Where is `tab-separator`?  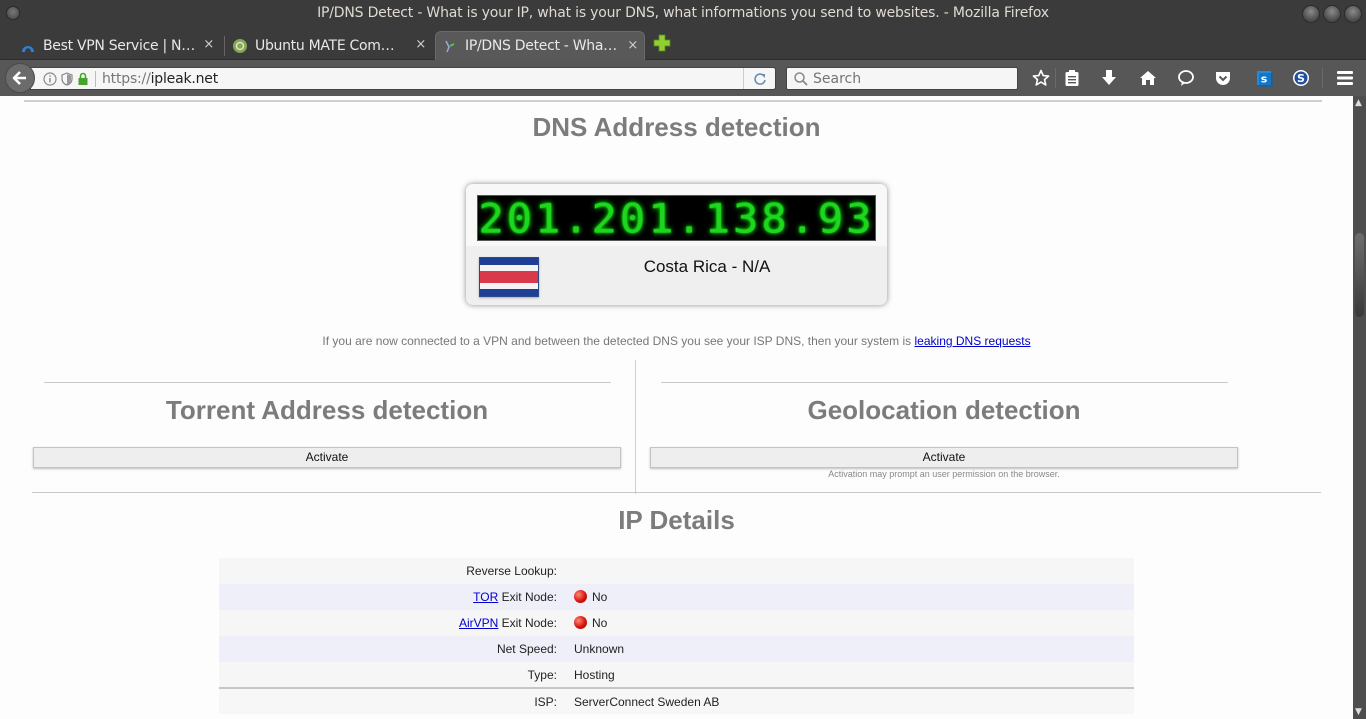 tab-separator is located at coordinates (224, 46).